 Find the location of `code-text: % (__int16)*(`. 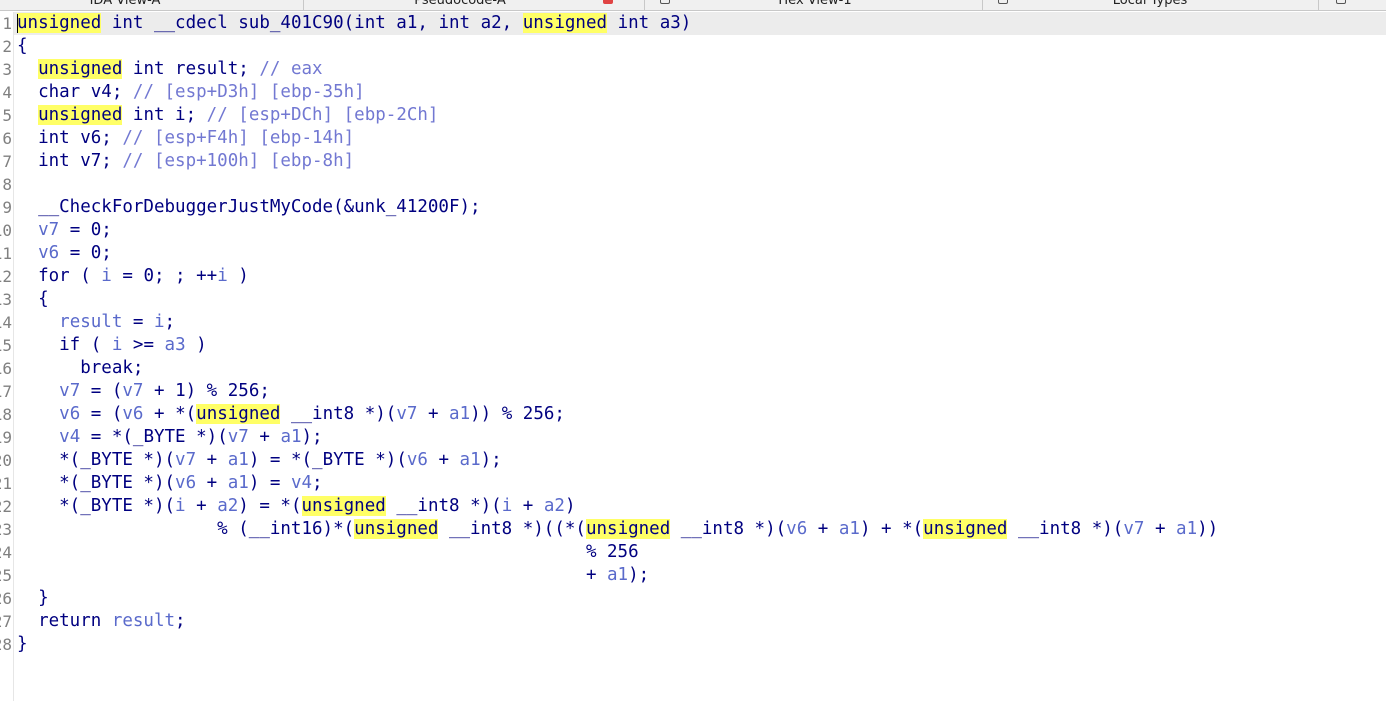

code-text: % (__int16)*( is located at coordinates (185, 529).